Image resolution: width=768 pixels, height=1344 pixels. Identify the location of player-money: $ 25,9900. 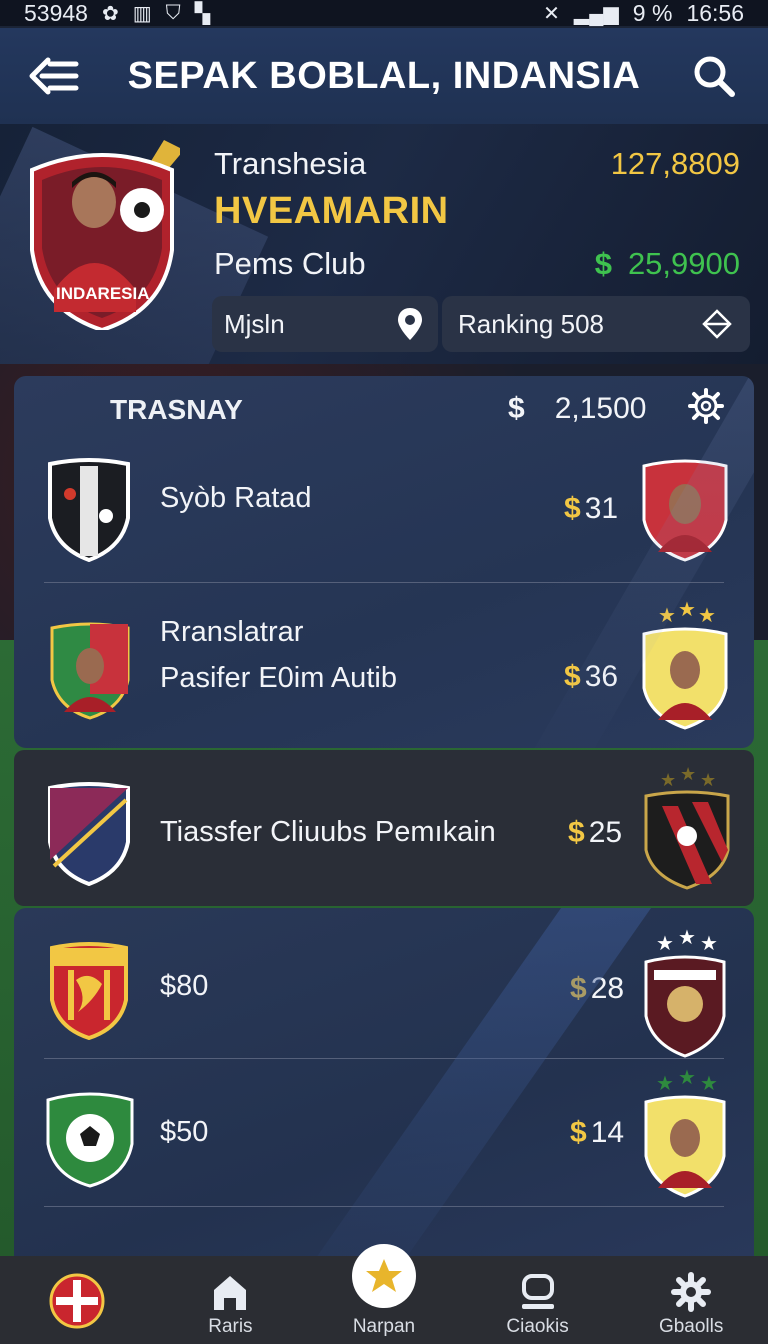
(667, 264).